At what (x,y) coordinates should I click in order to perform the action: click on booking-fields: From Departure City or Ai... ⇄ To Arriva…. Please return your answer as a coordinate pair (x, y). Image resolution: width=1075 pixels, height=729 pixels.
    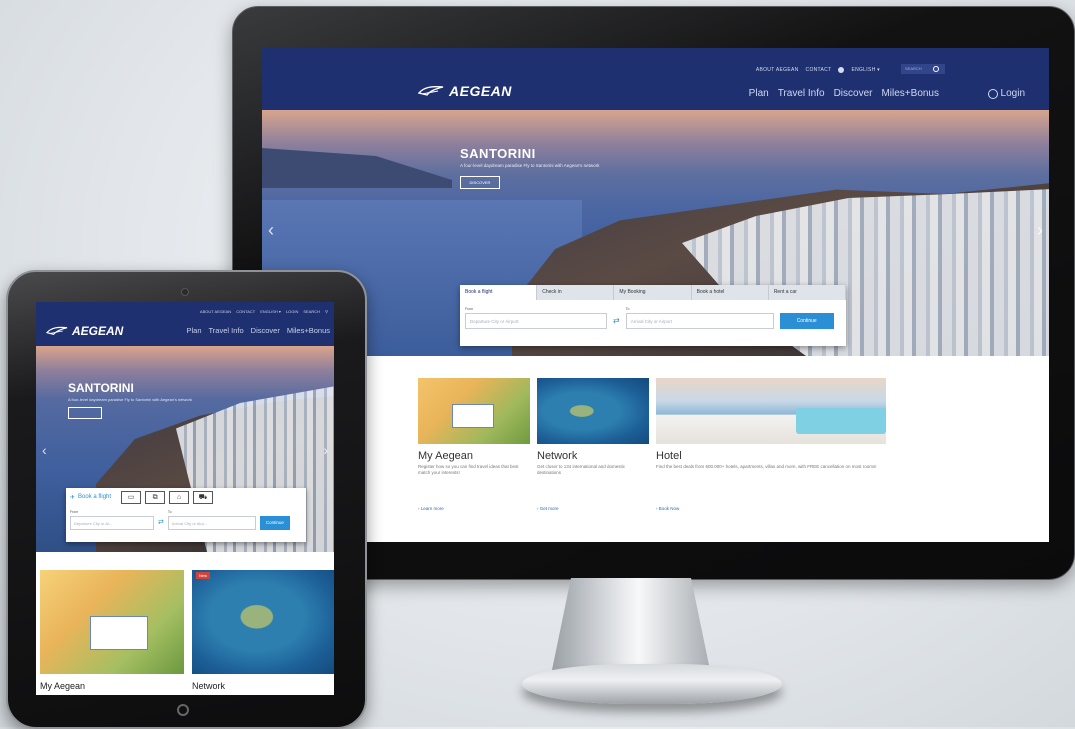
    Looking at the image, I should click on (180, 520).